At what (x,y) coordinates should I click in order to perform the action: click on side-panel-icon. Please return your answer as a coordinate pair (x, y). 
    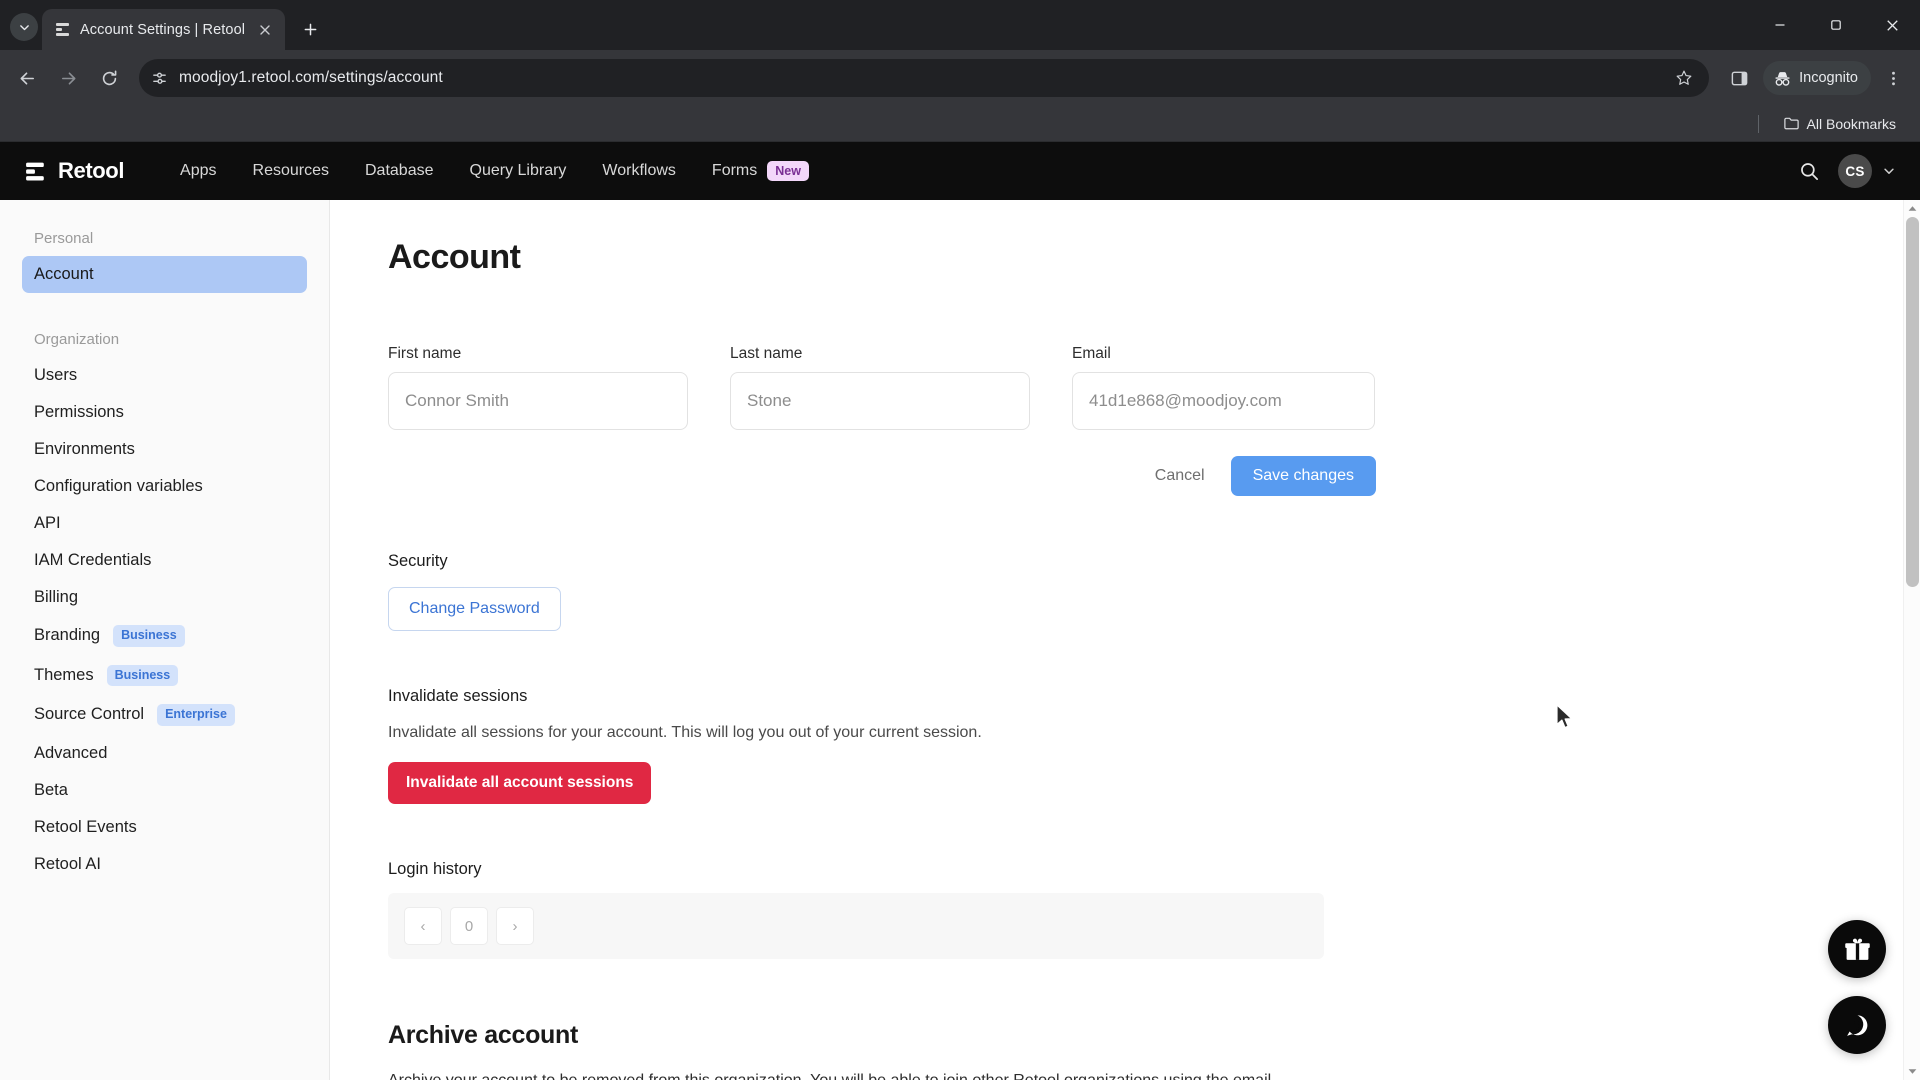
    Looking at the image, I should click on (1739, 78).